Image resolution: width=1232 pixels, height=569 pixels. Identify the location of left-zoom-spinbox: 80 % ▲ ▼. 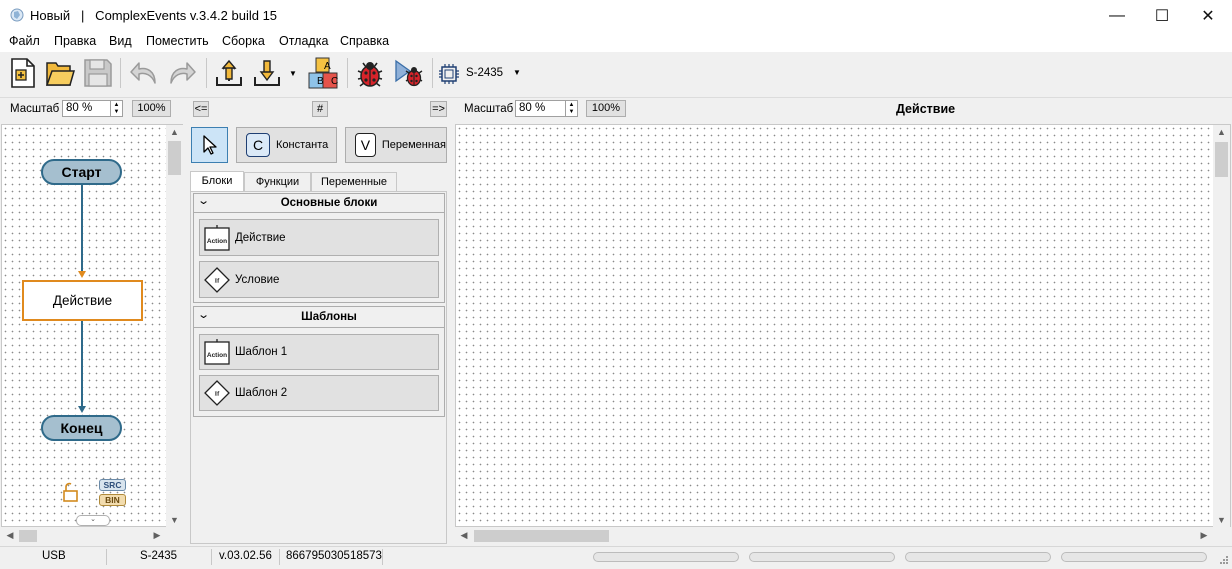
(92, 108).